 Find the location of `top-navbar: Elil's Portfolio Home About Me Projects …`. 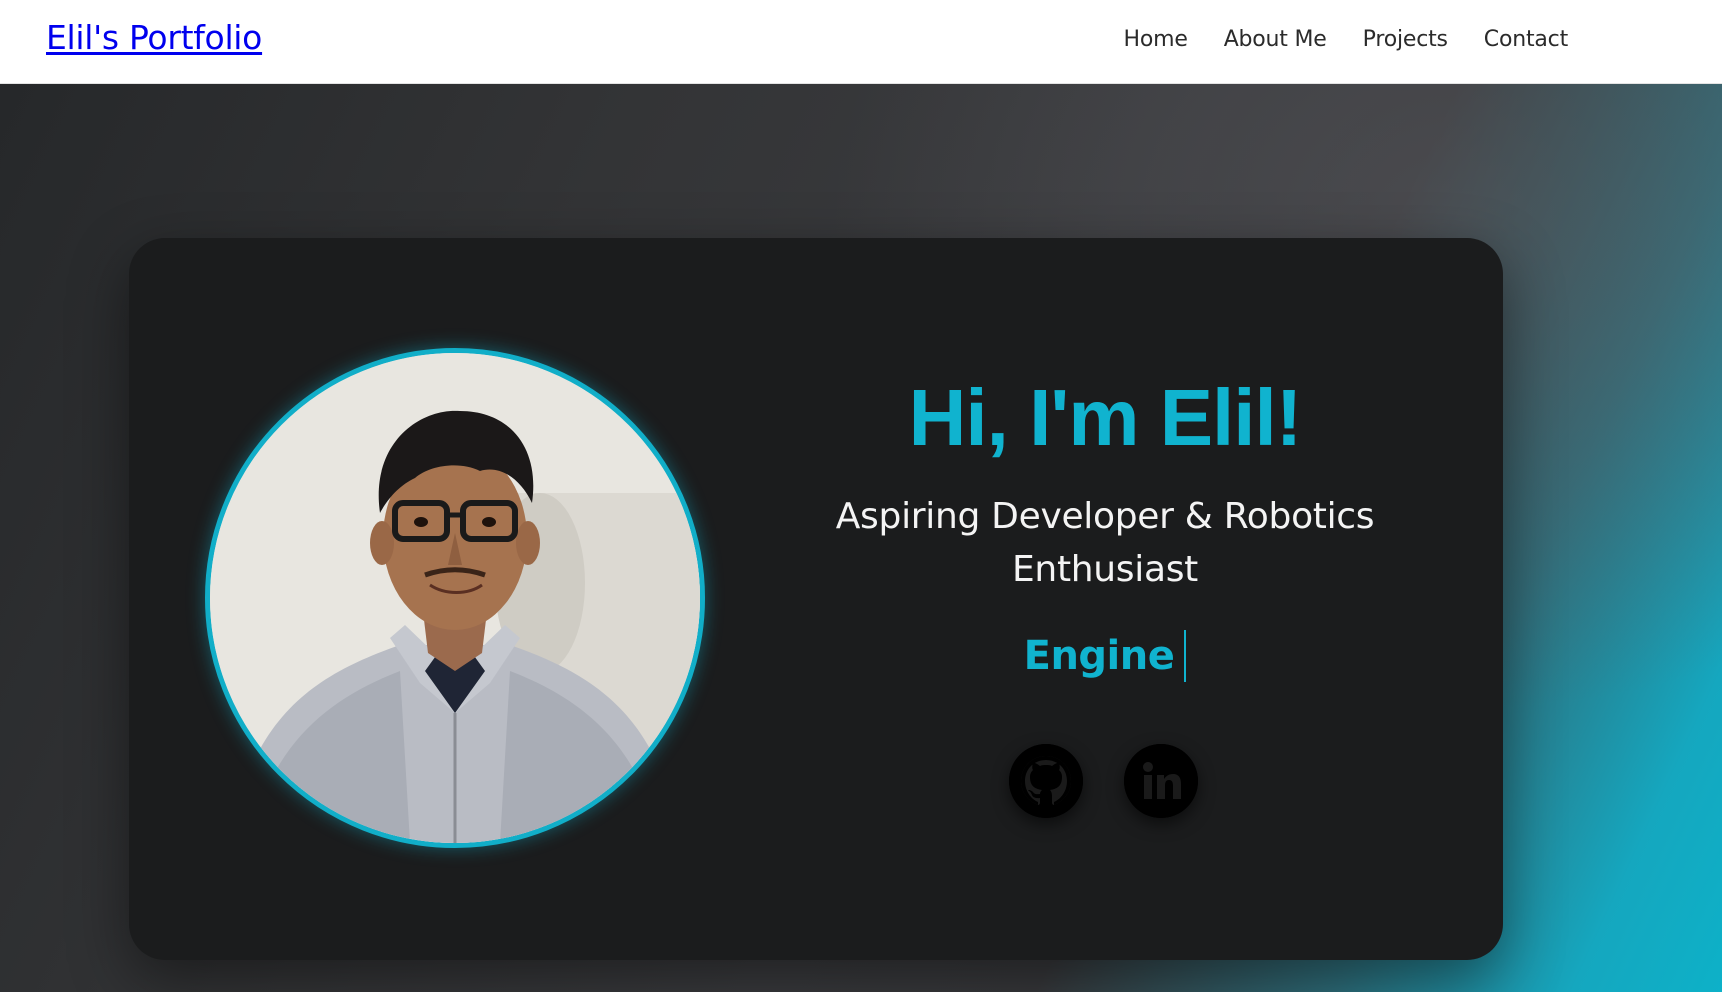

top-navbar: Elil's Portfolio Home About Me Projects … is located at coordinates (861, 42).